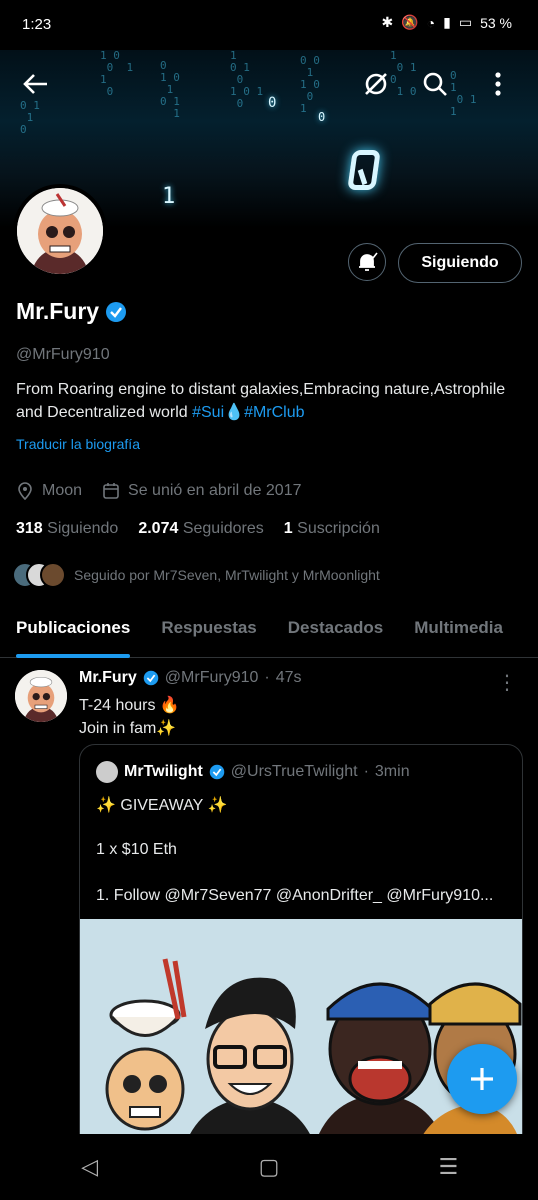 The width and height of the screenshot is (538, 1200). Describe the element at coordinates (108, 678) in the screenshot. I see `post-author-name: Mr.Fury` at that location.